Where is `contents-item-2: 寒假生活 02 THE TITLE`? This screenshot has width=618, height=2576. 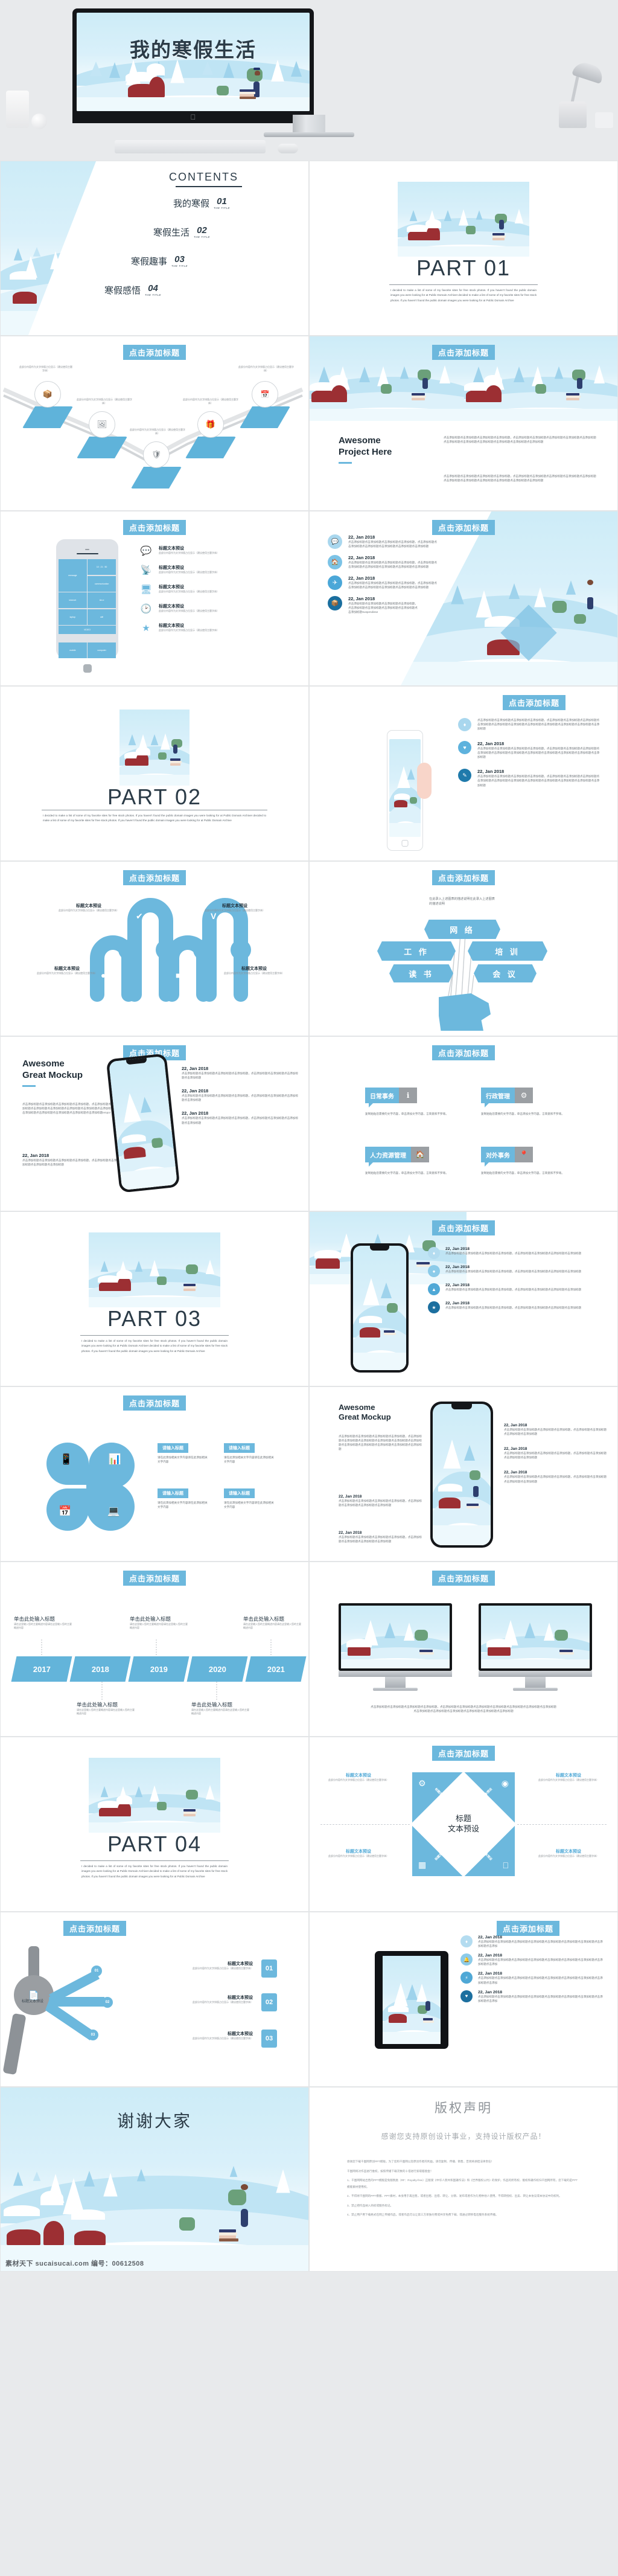
contents-item-2: 寒假生活 02 THE TITLE is located at coordinates (182, 232).